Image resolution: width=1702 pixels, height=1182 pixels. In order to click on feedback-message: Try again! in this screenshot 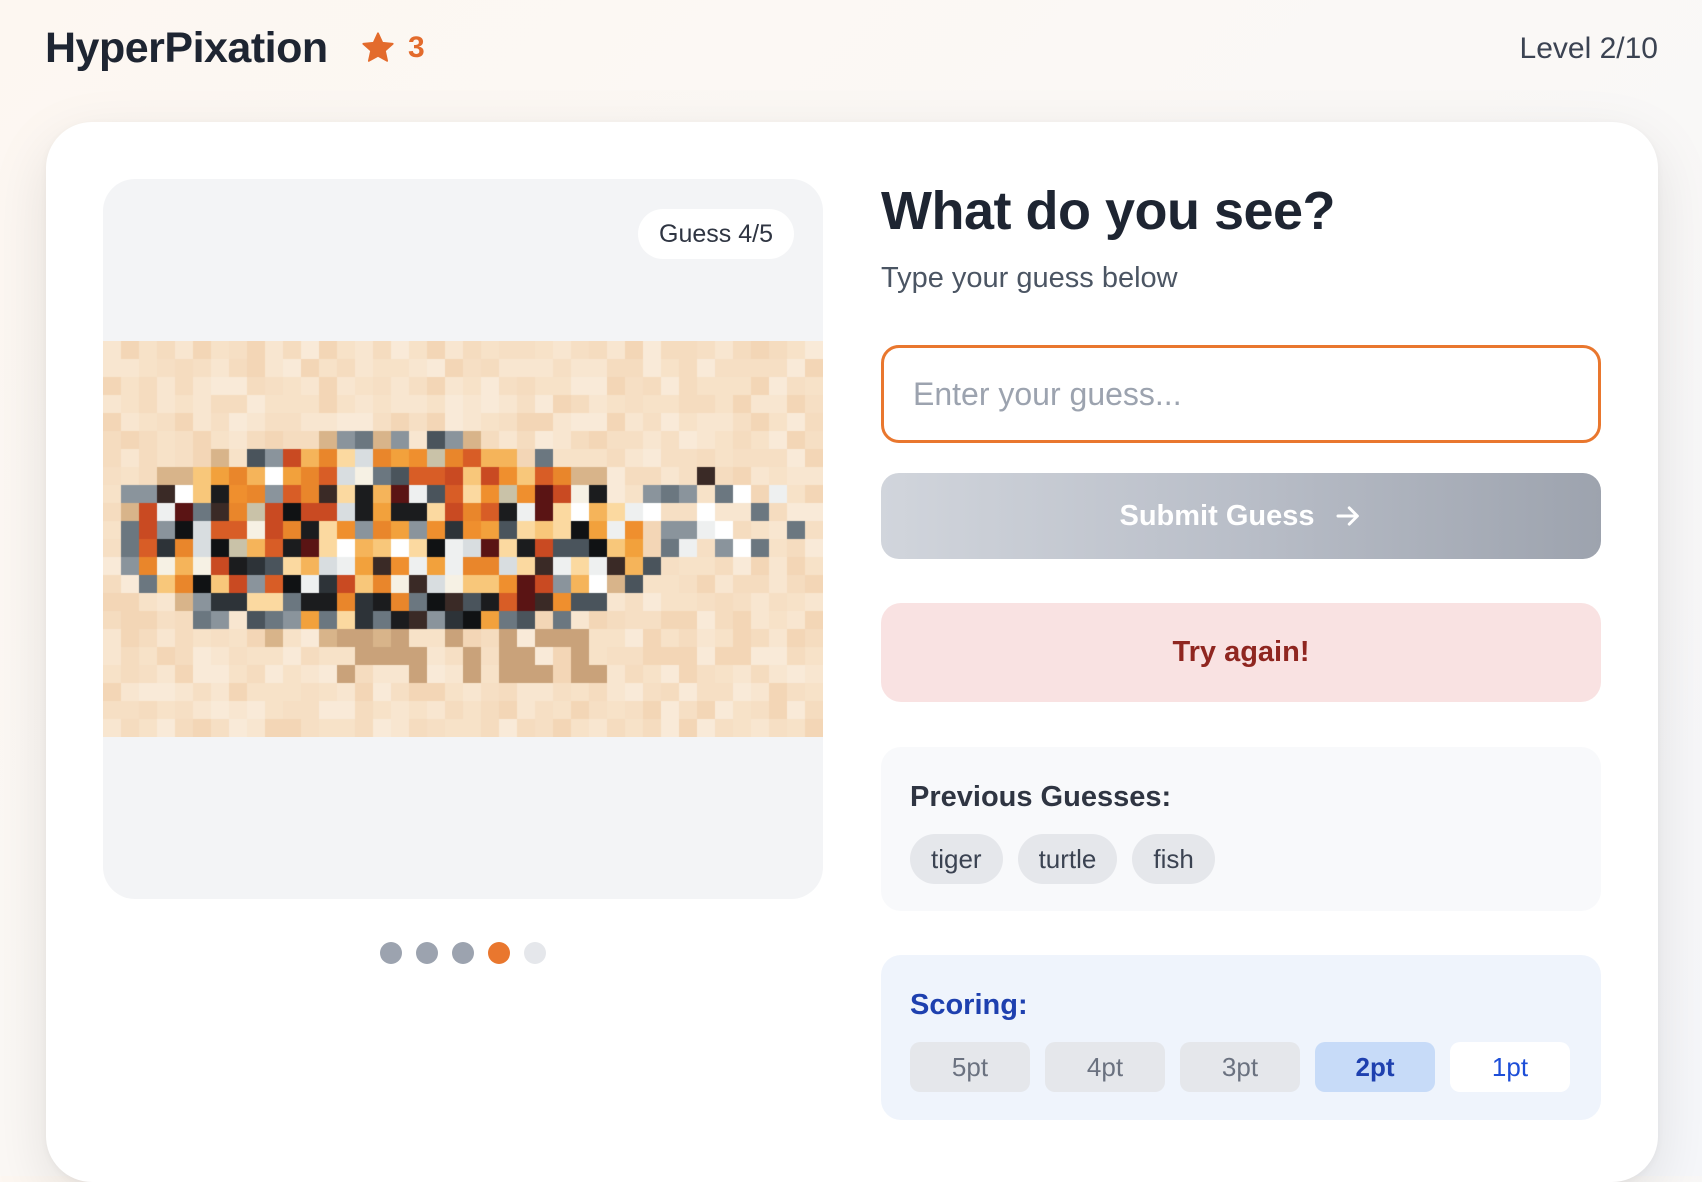, I will do `click(1241, 652)`.